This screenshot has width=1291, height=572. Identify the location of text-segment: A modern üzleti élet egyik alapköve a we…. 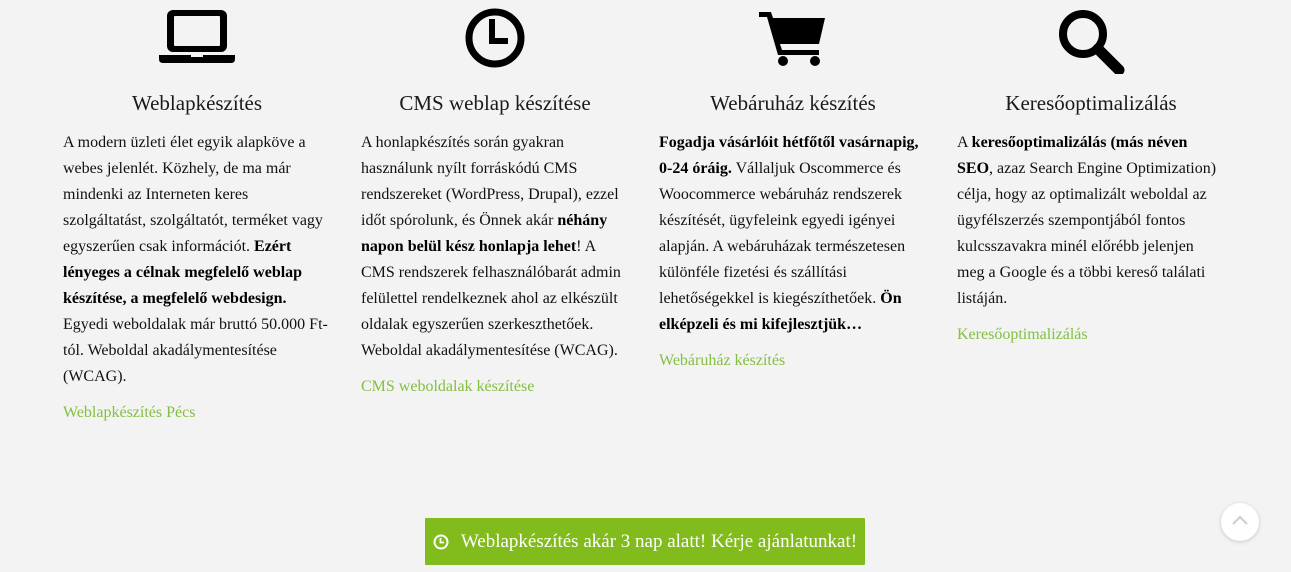
(193, 194).